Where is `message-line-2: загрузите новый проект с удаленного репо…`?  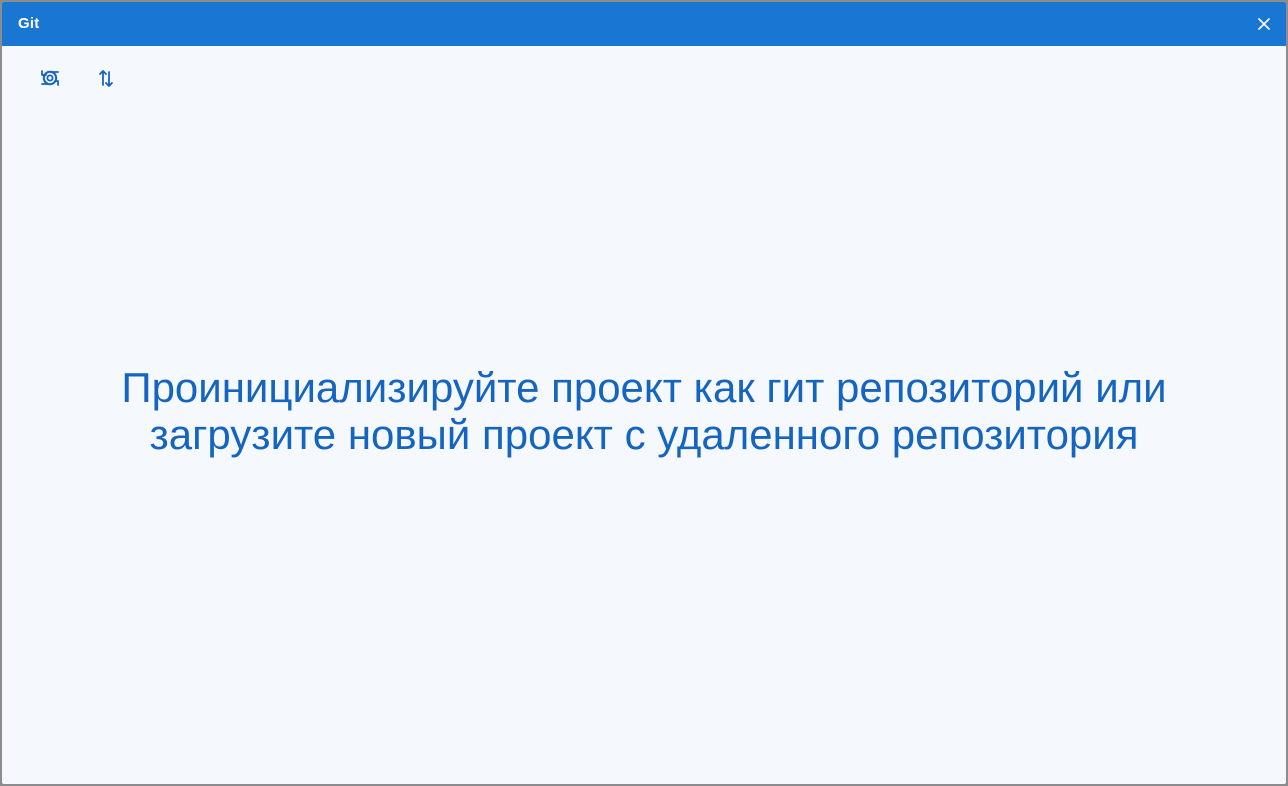
message-line-2: загрузите новый проект с удаленного репо… is located at coordinates (644, 434).